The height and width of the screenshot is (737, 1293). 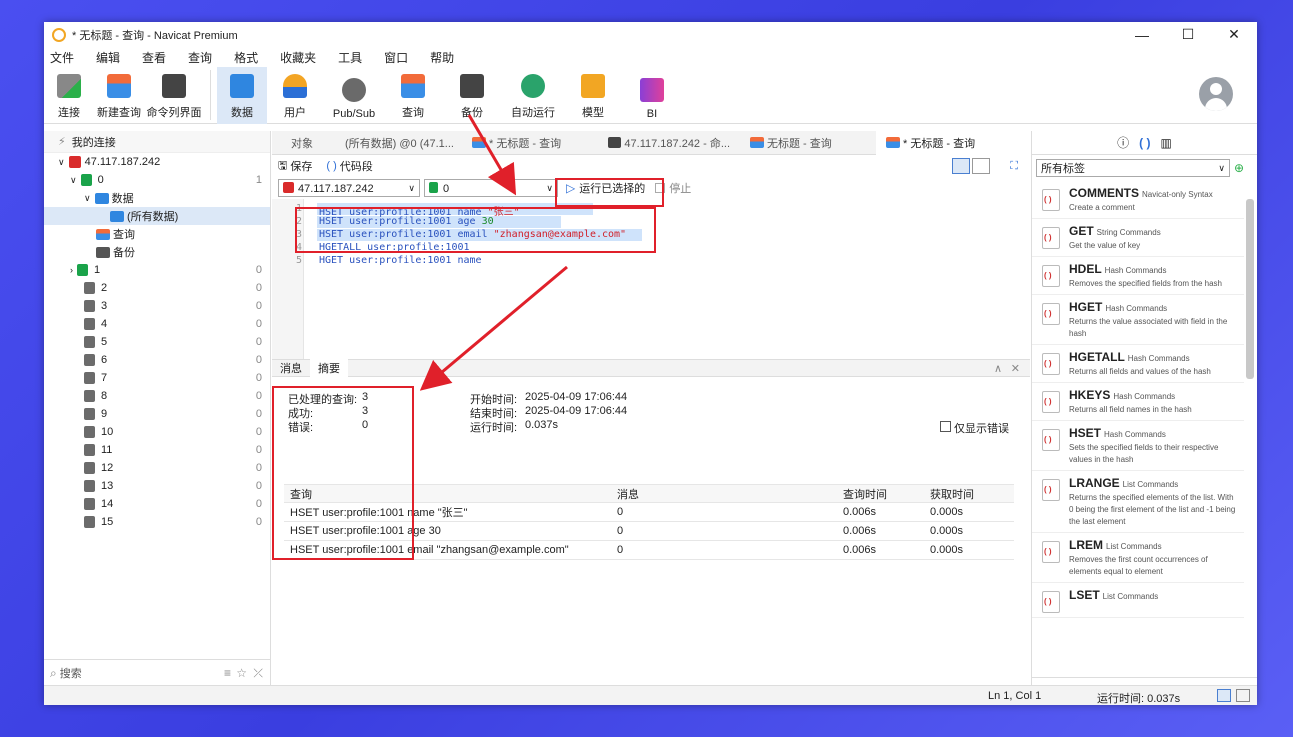 What do you see at coordinates (103, 234) in the screenshot?
I see `query-icon` at bounding box center [103, 234].